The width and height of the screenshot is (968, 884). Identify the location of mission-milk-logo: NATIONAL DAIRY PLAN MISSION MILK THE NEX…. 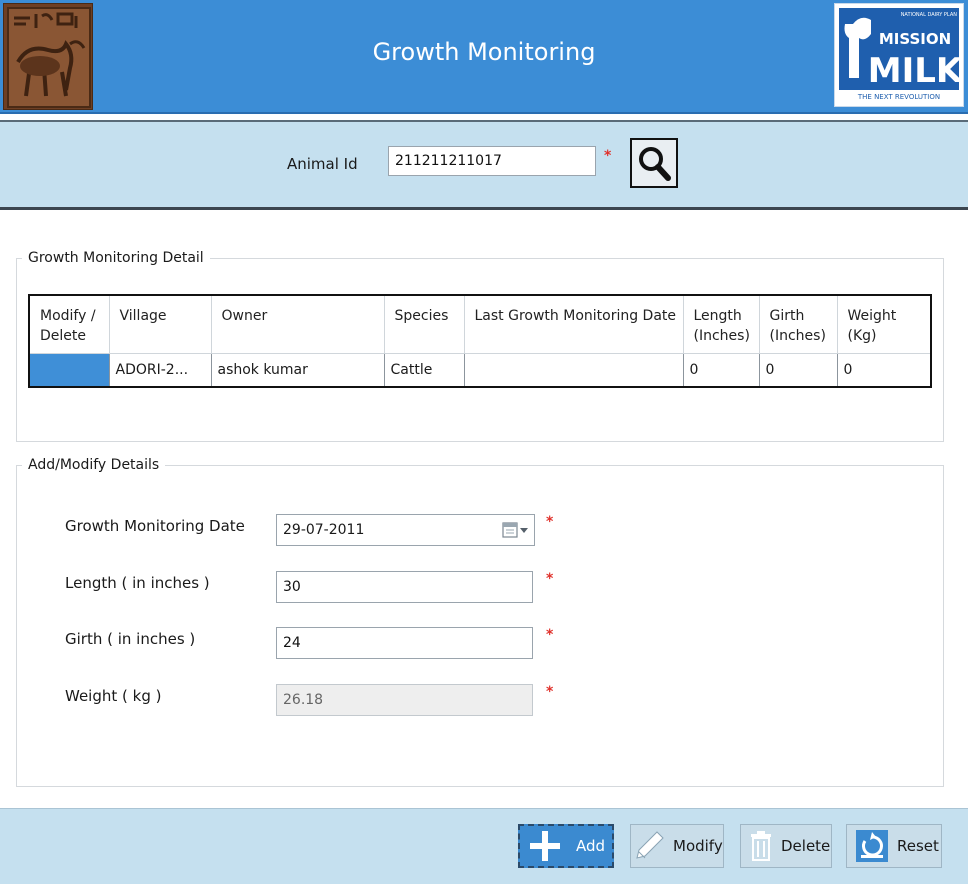
(899, 55).